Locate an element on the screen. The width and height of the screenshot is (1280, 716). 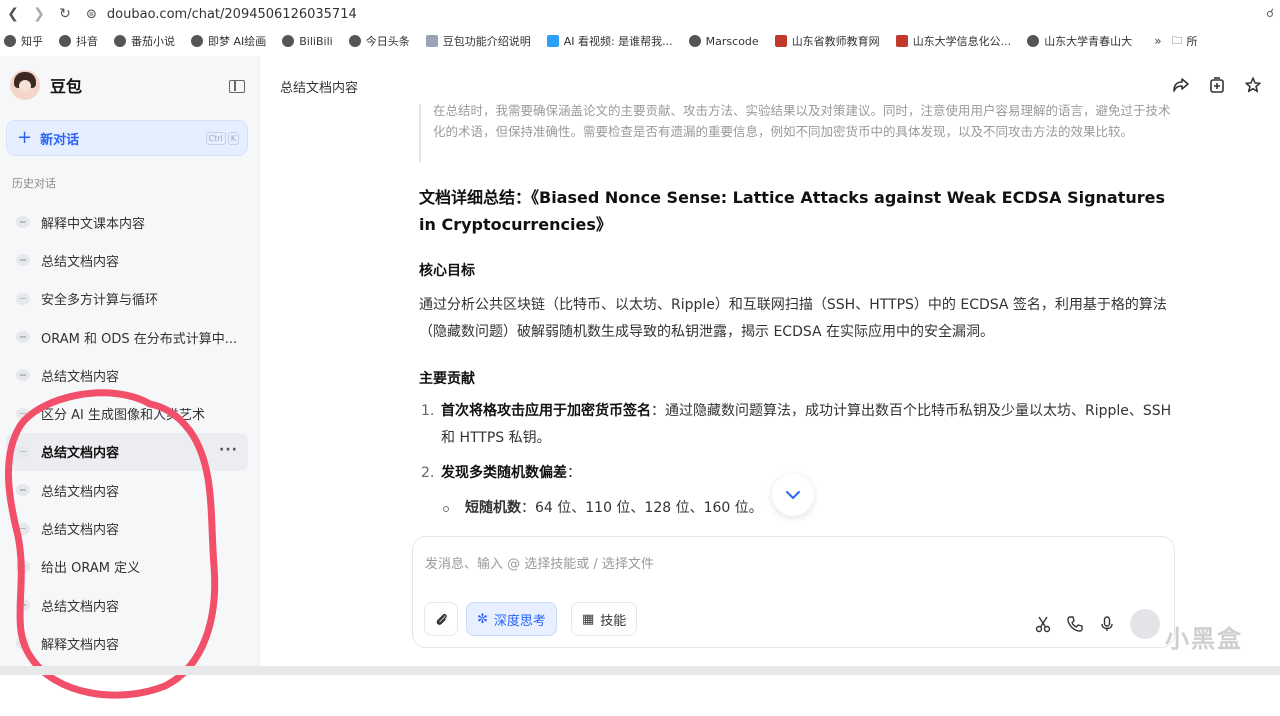
more-options-icon: ··· is located at coordinates (228, 450).